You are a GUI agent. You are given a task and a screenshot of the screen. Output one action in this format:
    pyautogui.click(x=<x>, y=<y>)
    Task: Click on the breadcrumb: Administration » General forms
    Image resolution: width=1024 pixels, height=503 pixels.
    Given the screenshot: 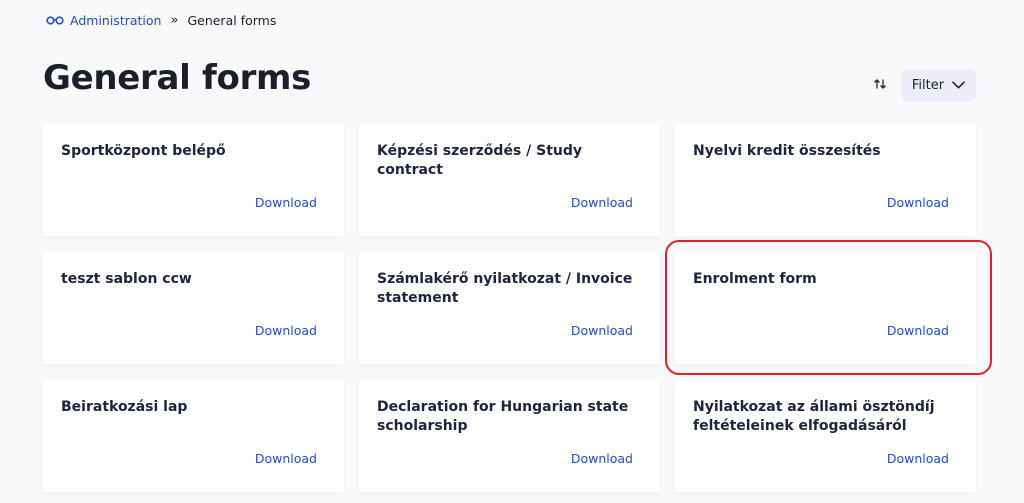 What is the action you would take?
    pyautogui.click(x=161, y=20)
    